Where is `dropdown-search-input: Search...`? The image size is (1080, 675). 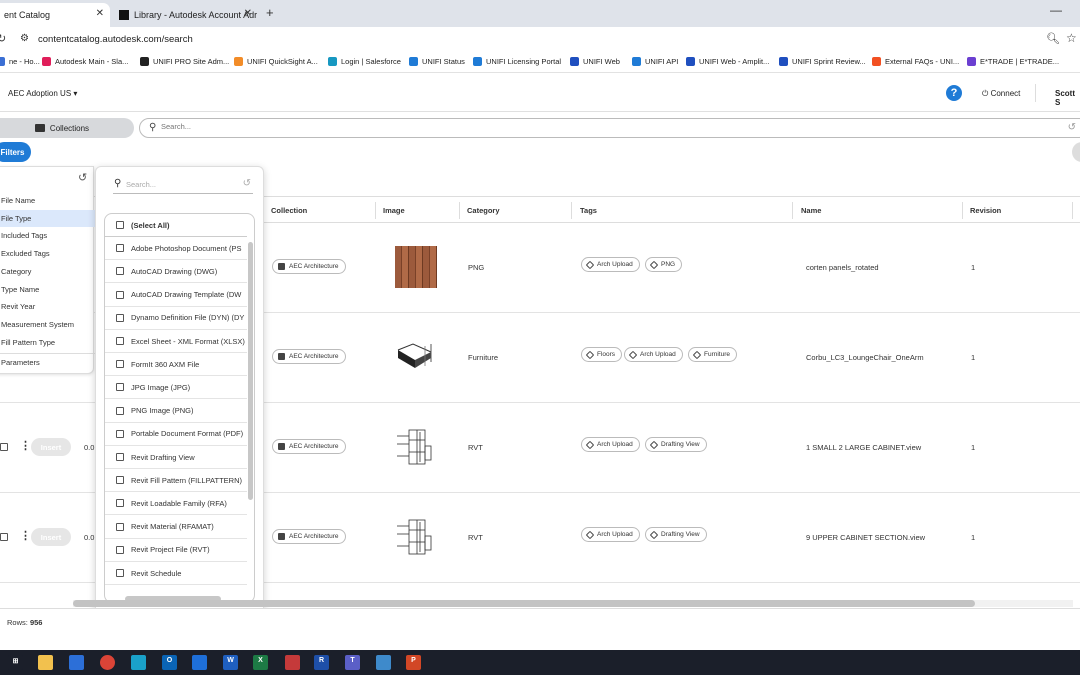
dropdown-search-input: Search... is located at coordinates (141, 184).